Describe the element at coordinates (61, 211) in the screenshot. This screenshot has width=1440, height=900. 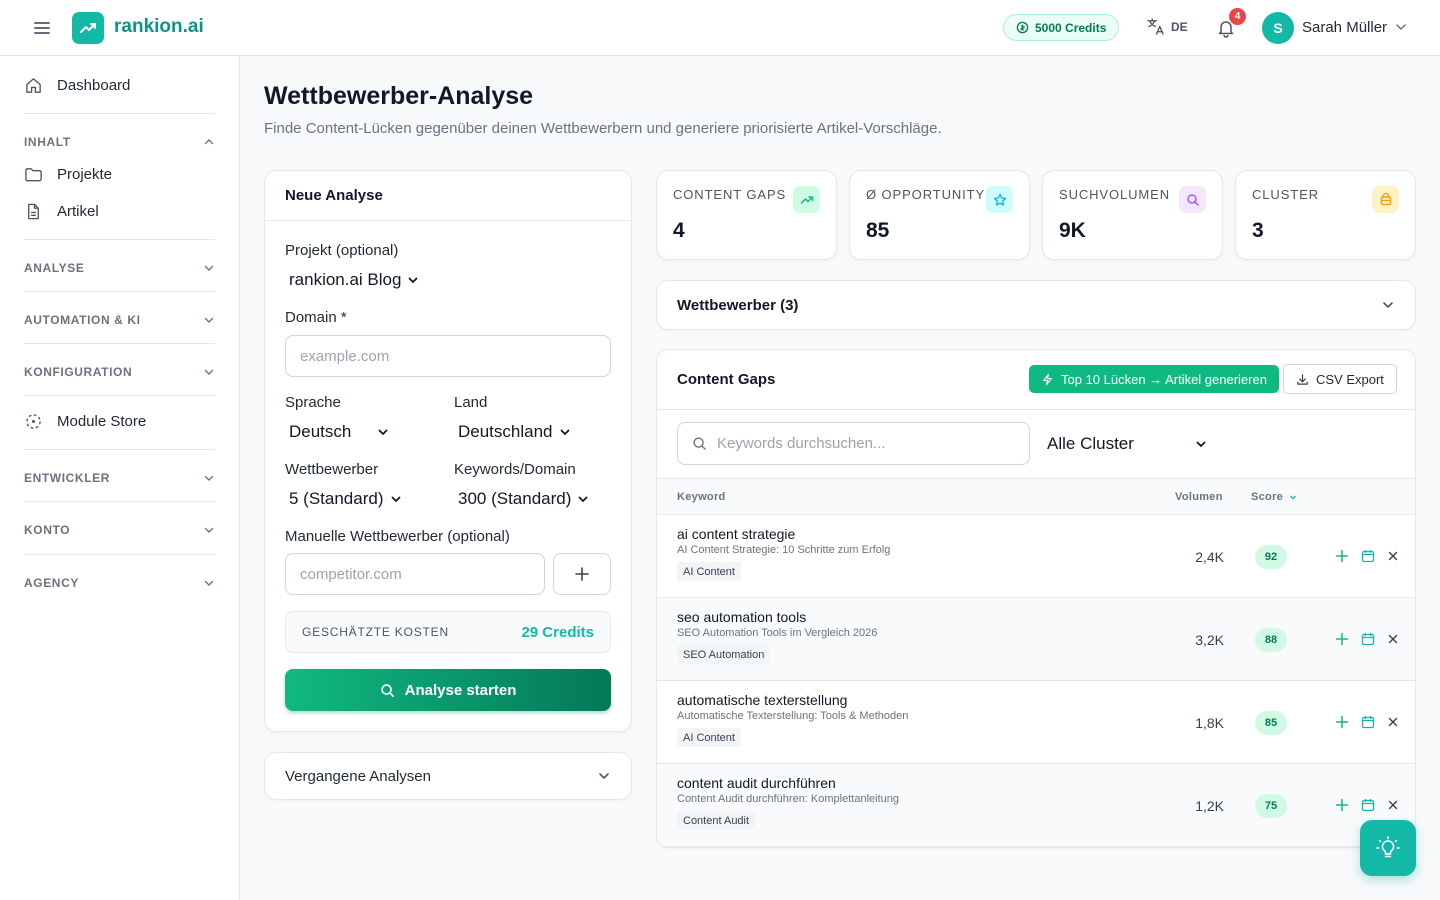
I see `sidebar-item-artikel: Artikel` at that location.